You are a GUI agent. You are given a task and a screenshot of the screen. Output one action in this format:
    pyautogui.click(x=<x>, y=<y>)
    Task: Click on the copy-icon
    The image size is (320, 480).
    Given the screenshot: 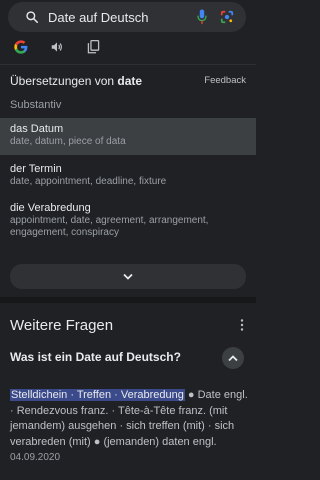 What is the action you would take?
    pyautogui.click(x=93, y=47)
    